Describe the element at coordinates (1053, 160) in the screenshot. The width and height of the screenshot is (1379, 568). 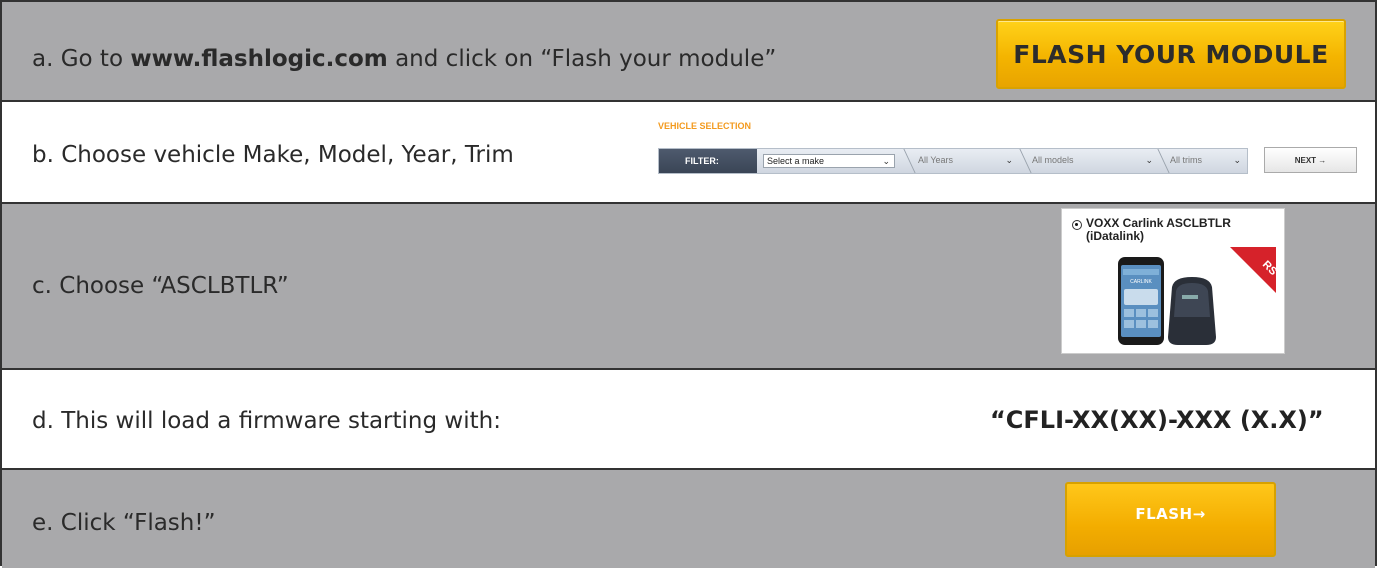
I see `model-select-value: All models` at that location.